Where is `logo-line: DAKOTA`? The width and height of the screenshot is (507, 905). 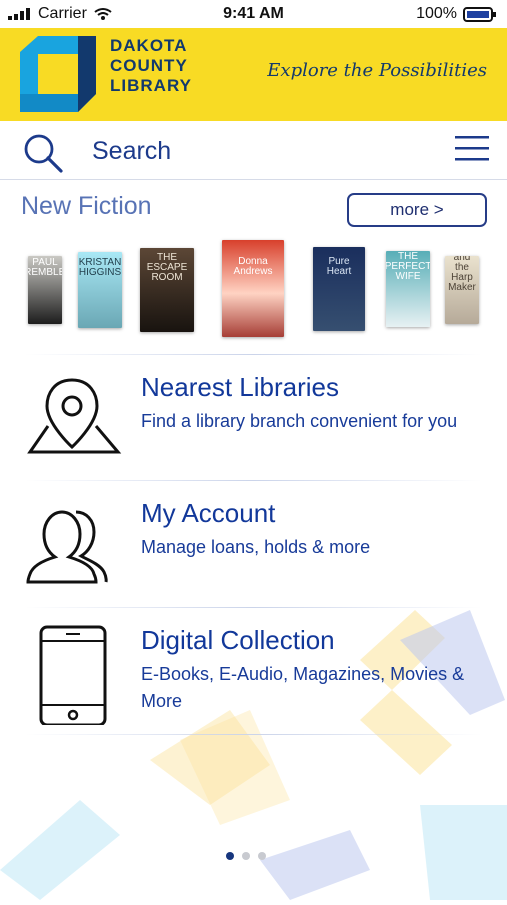 logo-line: DAKOTA is located at coordinates (149, 45).